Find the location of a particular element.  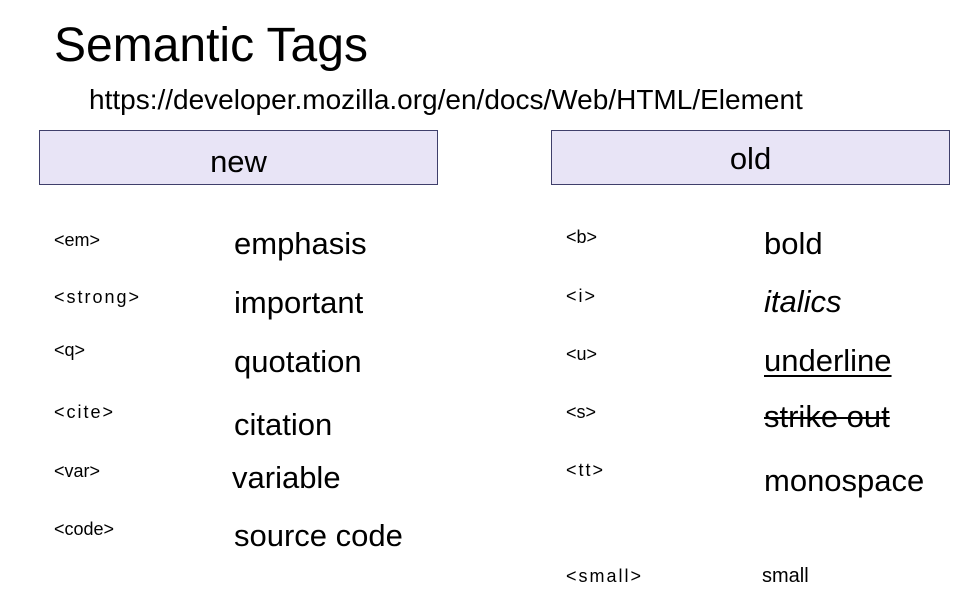

desc-citation: citation is located at coordinates (283, 424).